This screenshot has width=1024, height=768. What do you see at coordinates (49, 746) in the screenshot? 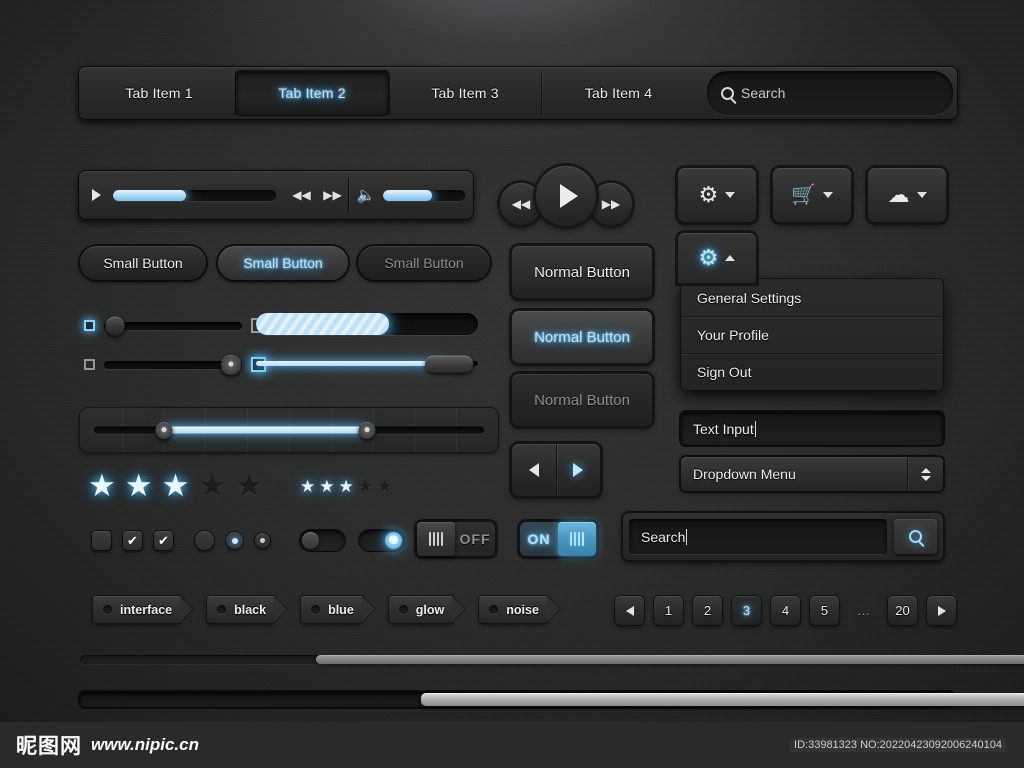
I see `watermark-logo: 昵图网` at bounding box center [49, 746].